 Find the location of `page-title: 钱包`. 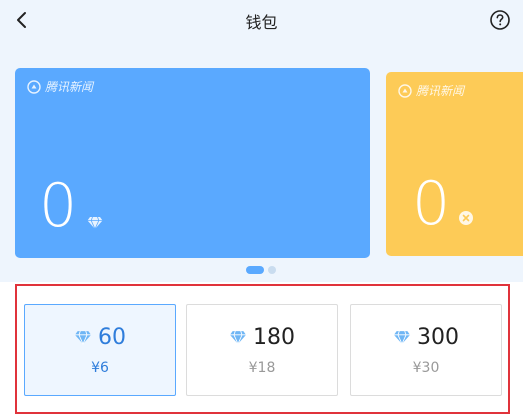

page-title: 钱包 is located at coordinates (261, 22).